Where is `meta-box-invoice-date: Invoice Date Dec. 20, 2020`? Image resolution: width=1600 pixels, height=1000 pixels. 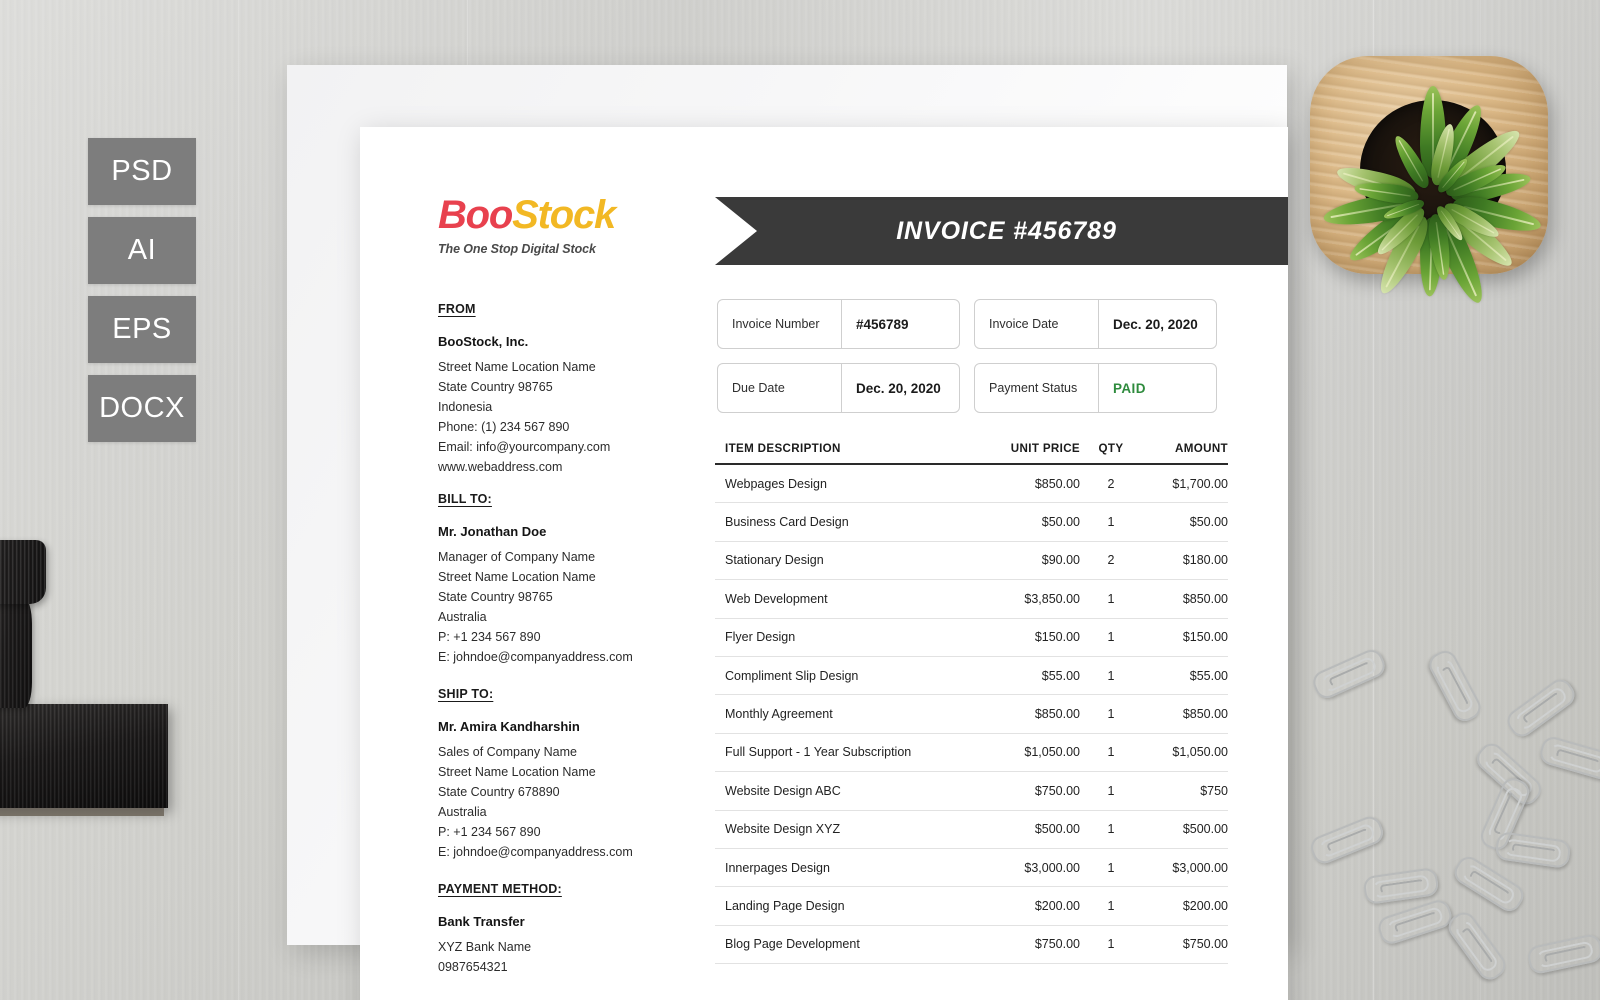
meta-box-invoice-date: Invoice Date Dec. 20, 2020 is located at coordinates (1095, 324).